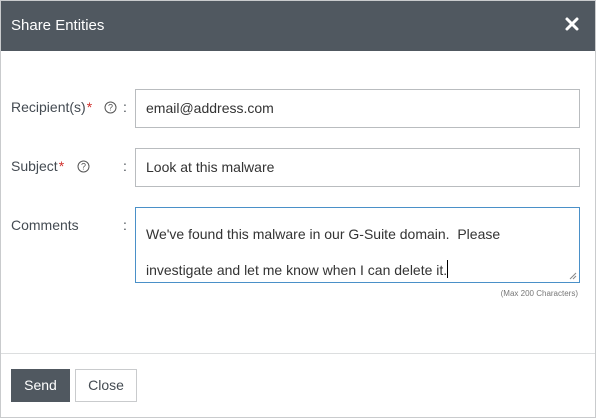 The height and width of the screenshot is (418, 596). Describe the element at coordinates (298, 26) in the screenshot. I see `dialog-header: Share Entities` at that location.